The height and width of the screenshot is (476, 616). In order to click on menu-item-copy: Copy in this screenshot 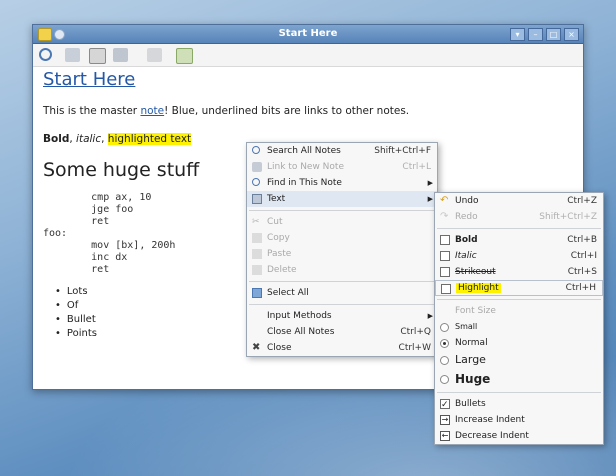, I will do `click(342, 238)`.